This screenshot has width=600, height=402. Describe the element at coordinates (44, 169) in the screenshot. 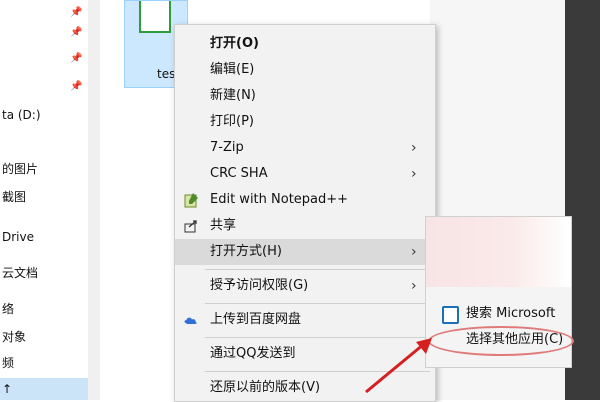

I see `nav-item-pictures: 的图片` at that location.